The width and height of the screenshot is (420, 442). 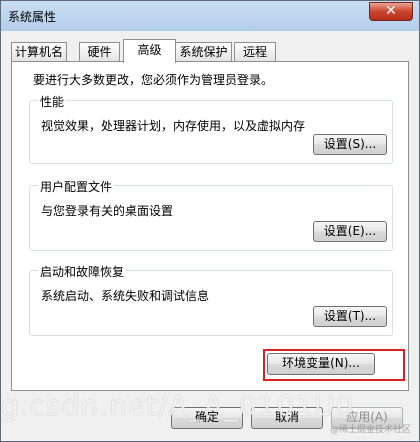 I want to click on user-profiles-title: 用户配置文件, so click(x=76, y=186).